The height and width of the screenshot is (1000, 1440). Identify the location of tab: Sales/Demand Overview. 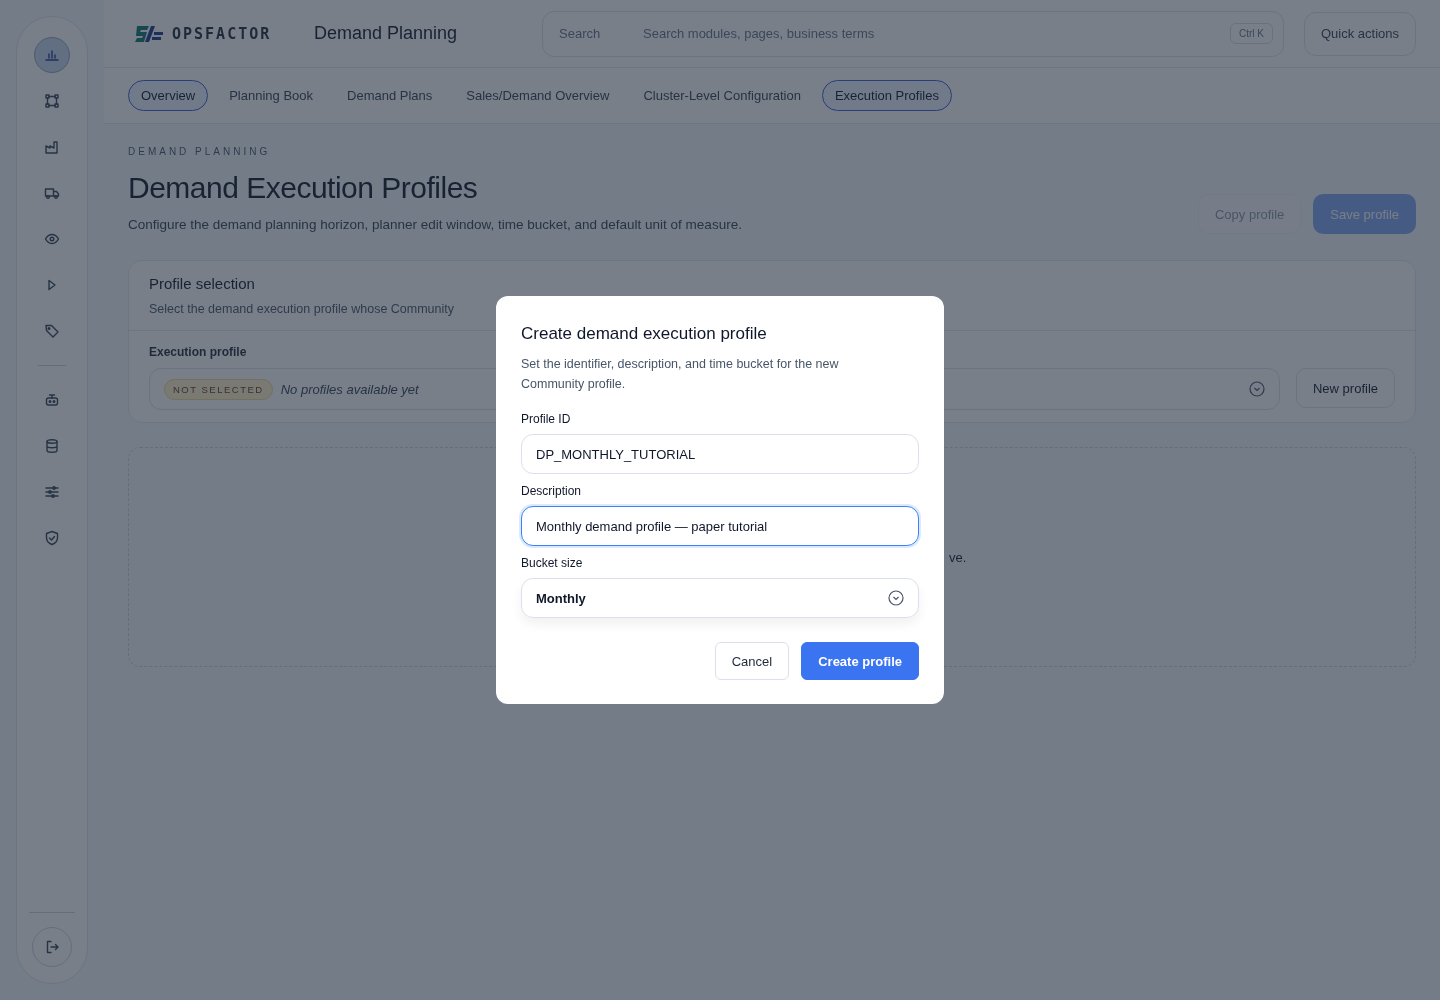
(538, 95).